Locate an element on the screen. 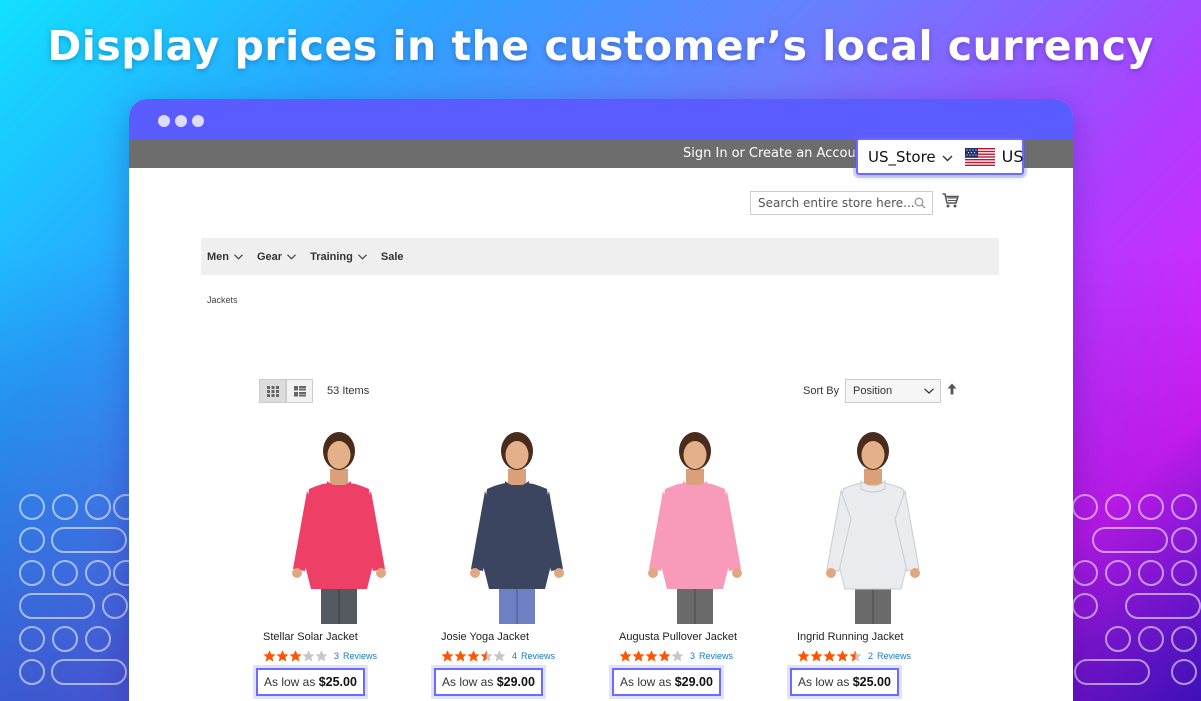 The height and width of the screenshot is (701, 1201). nav-item-men: Men is located at coordinates (225, 257).